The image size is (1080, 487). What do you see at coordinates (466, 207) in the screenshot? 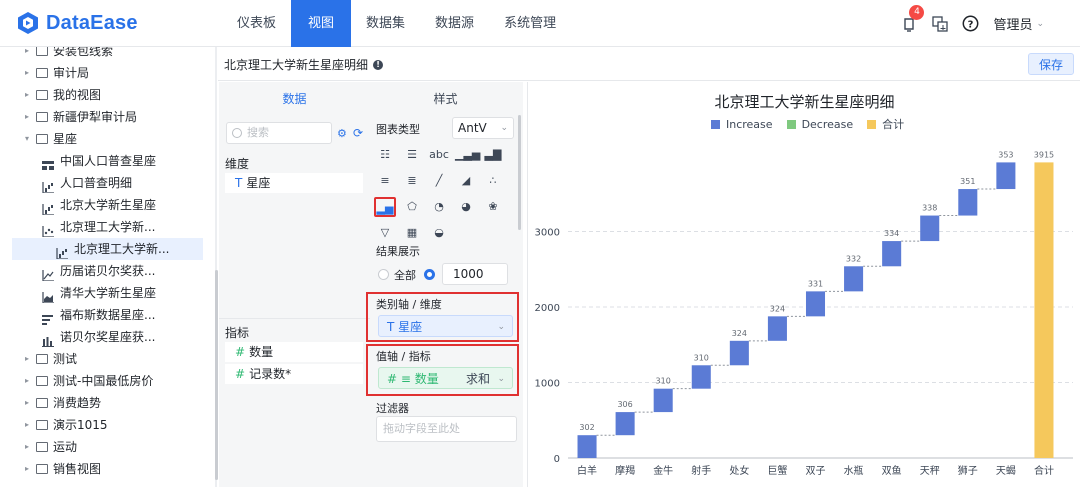
I see `pie-chart-icon: ◕` at bounding box center [466, 207].